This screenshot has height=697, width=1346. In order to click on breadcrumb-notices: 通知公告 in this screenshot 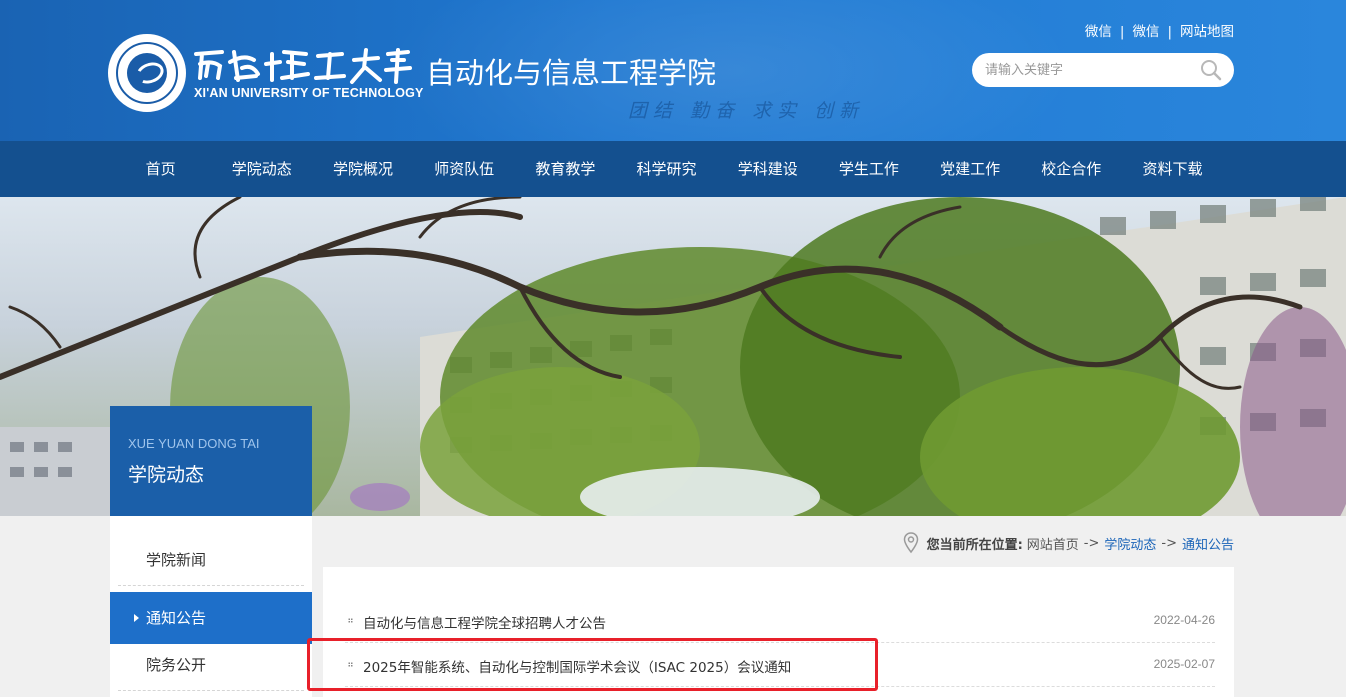, I will do `click(1208, 543)`.